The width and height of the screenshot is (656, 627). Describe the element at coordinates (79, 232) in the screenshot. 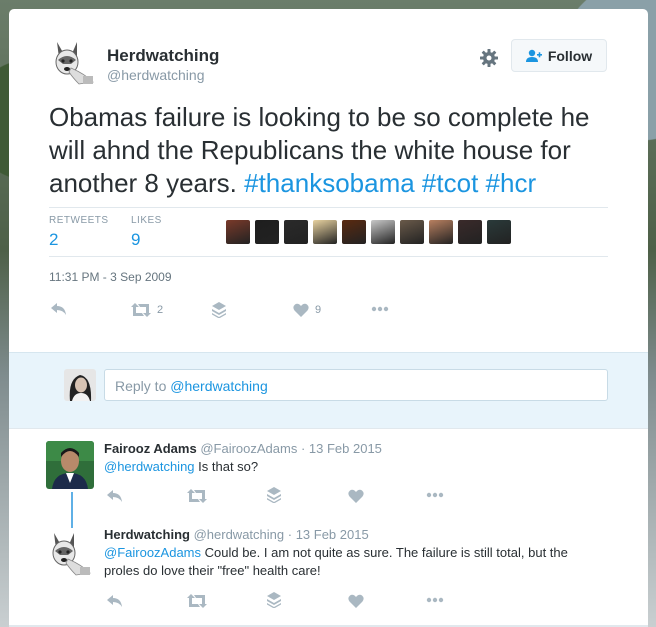

I see `retweets-stat: RETWEETS 2` at that location.